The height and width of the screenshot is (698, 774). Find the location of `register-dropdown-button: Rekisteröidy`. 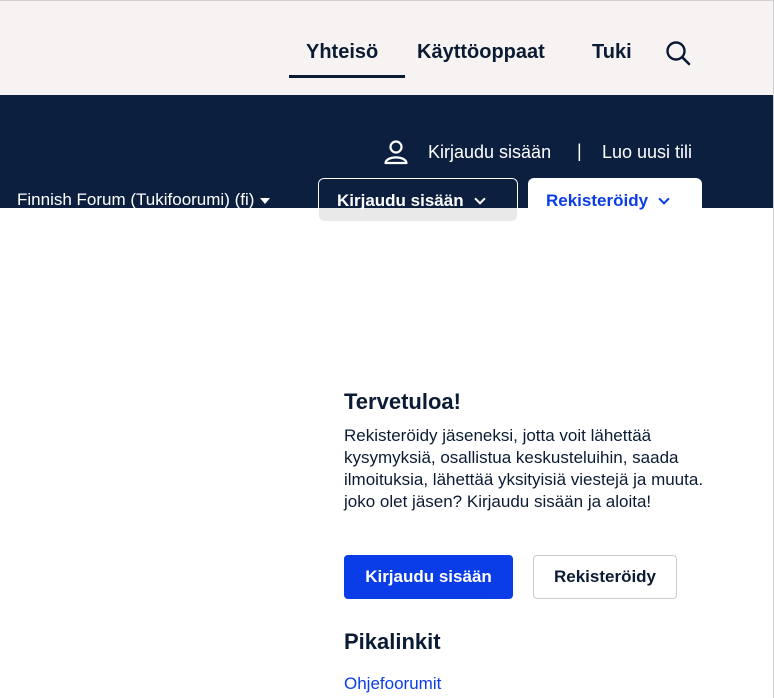

register-dropdown-button: Rekisteröidy is located at coordinates (615, 200).